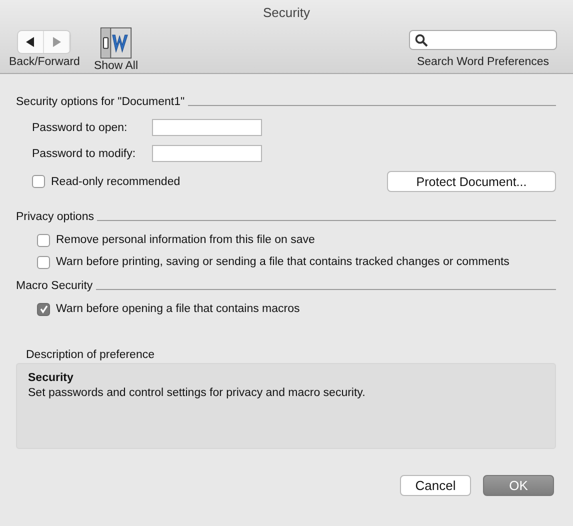 This screenshot has height=526, width=573. What do you see at coordinates (54, 286) in the screenshot?
I see `section-title: Macro Security` at bounding box center [54, 286].